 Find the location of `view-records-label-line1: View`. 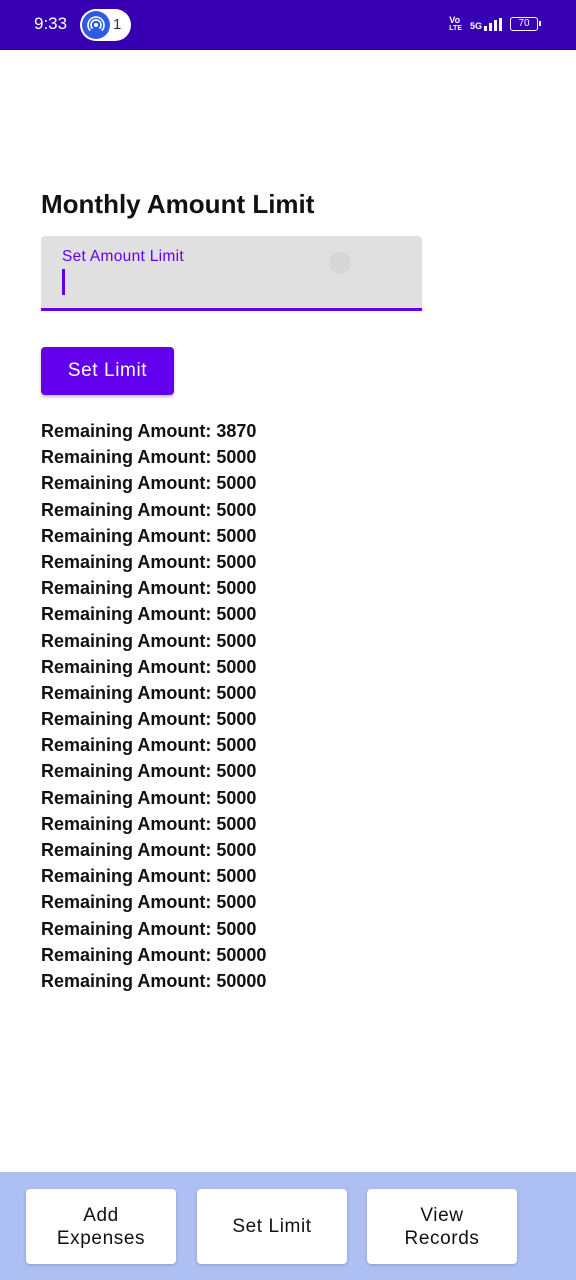

view-records-label-line1: View is located at coordinates (442, 1215).